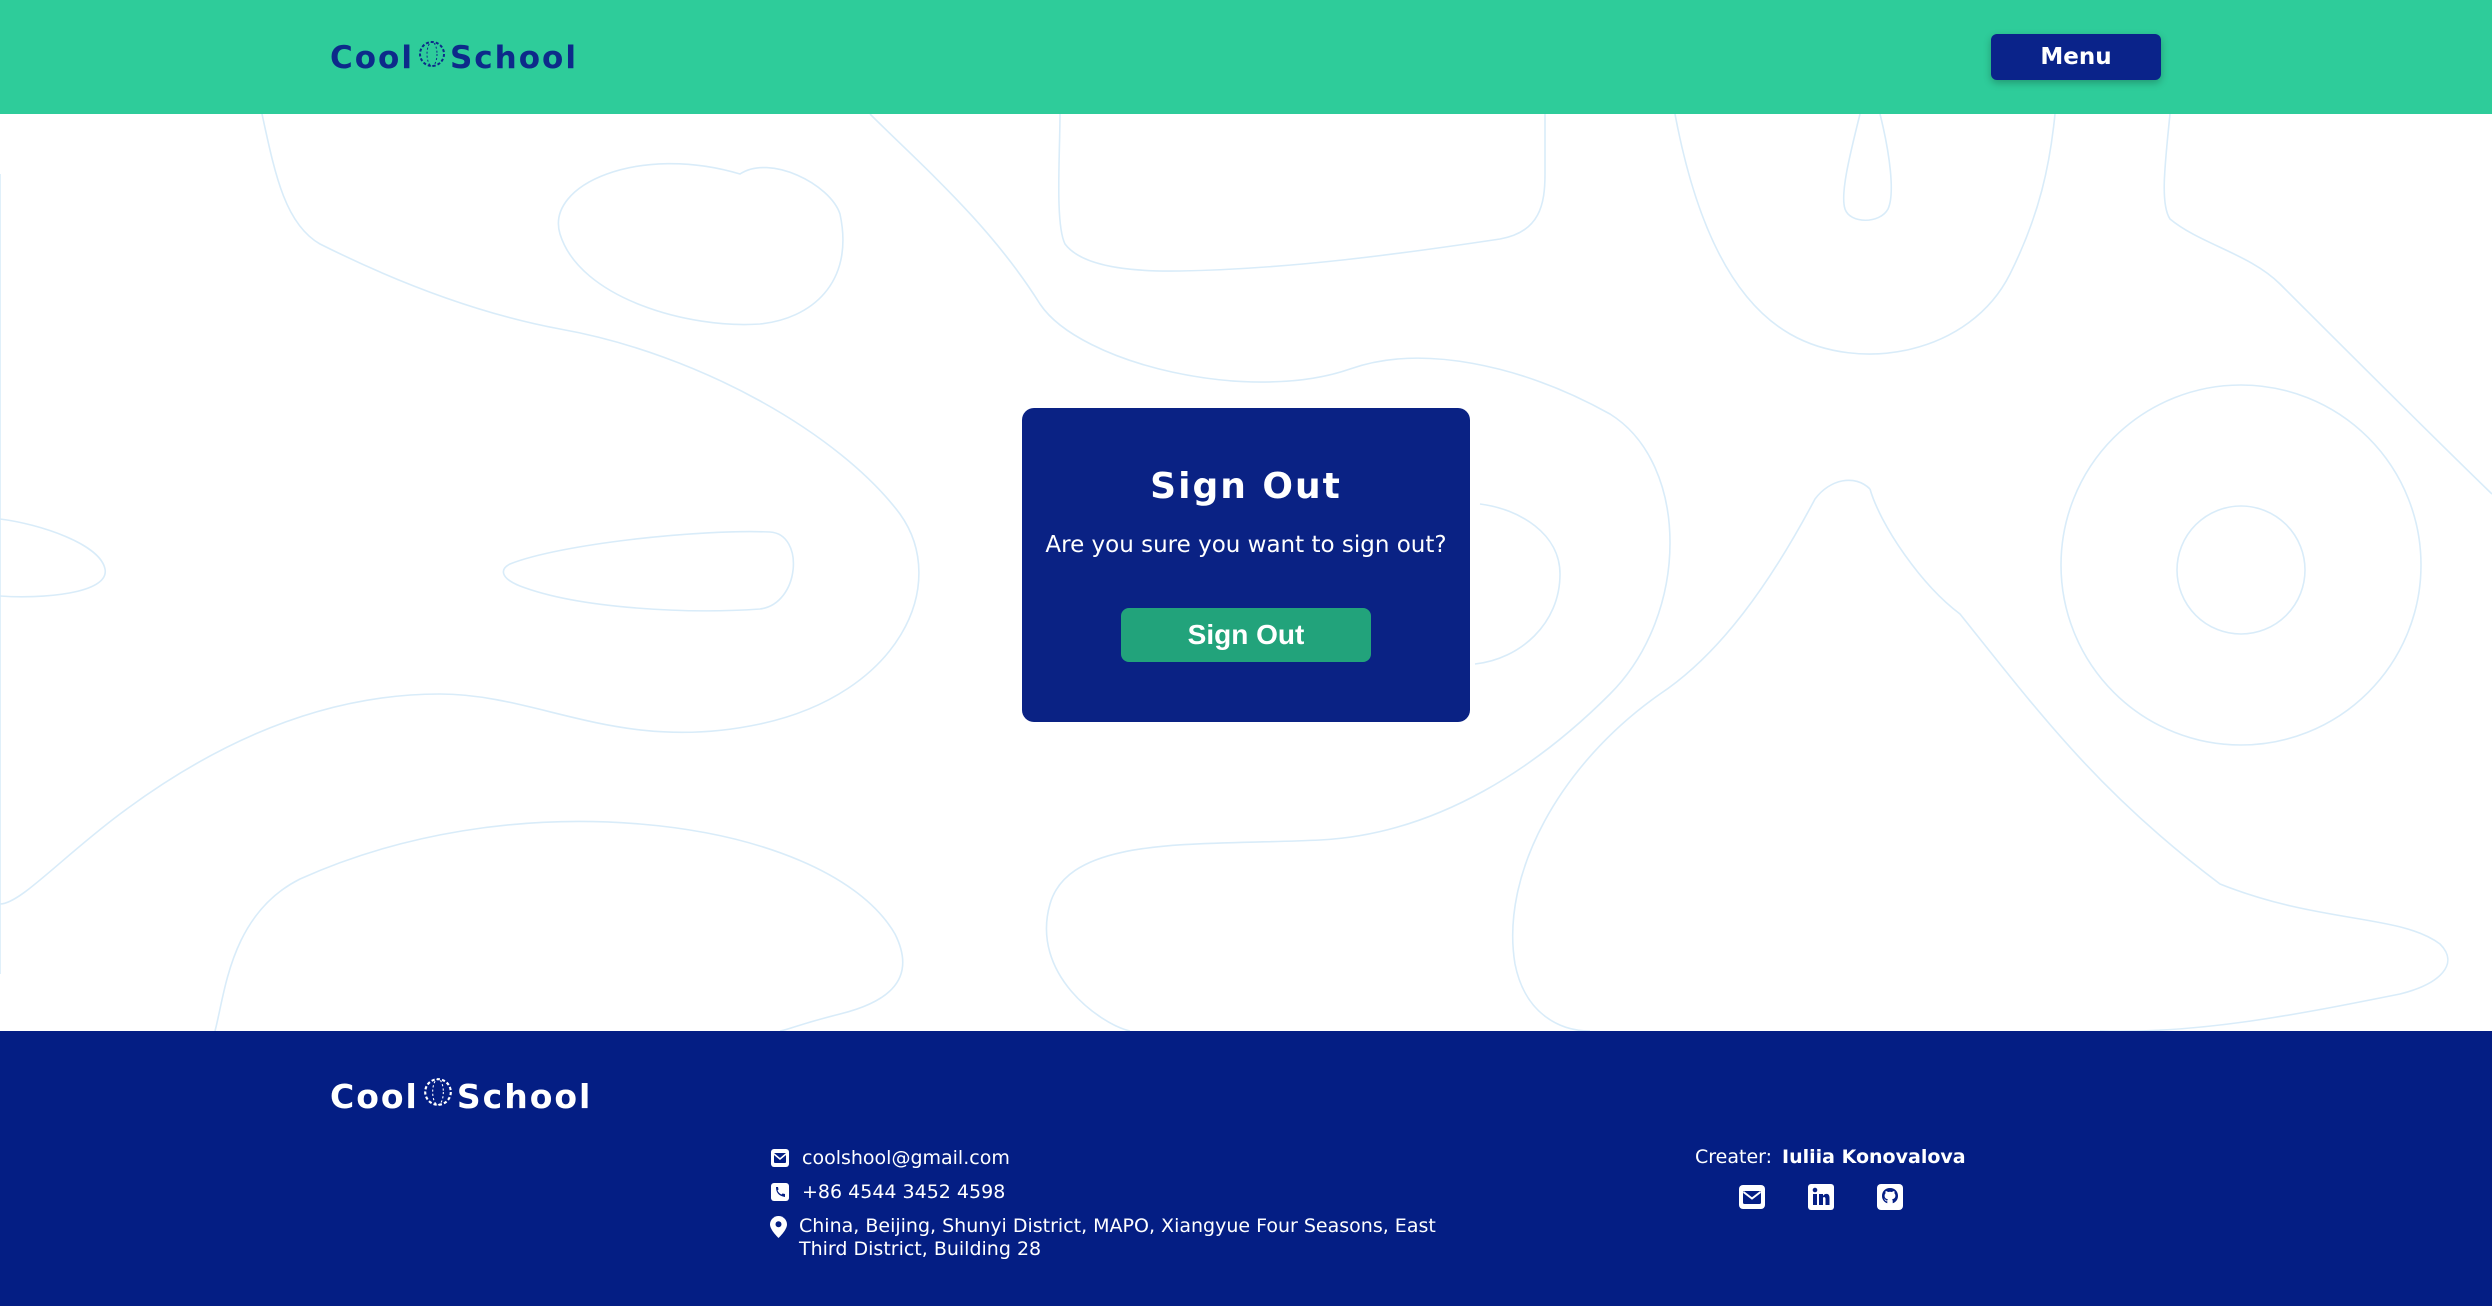 This screenshot has height=1306, width=2492. What do you see at coordinates (513, 58) in the screenshot?
I see `logo-text-school: School` at bounding box center [513, 58].